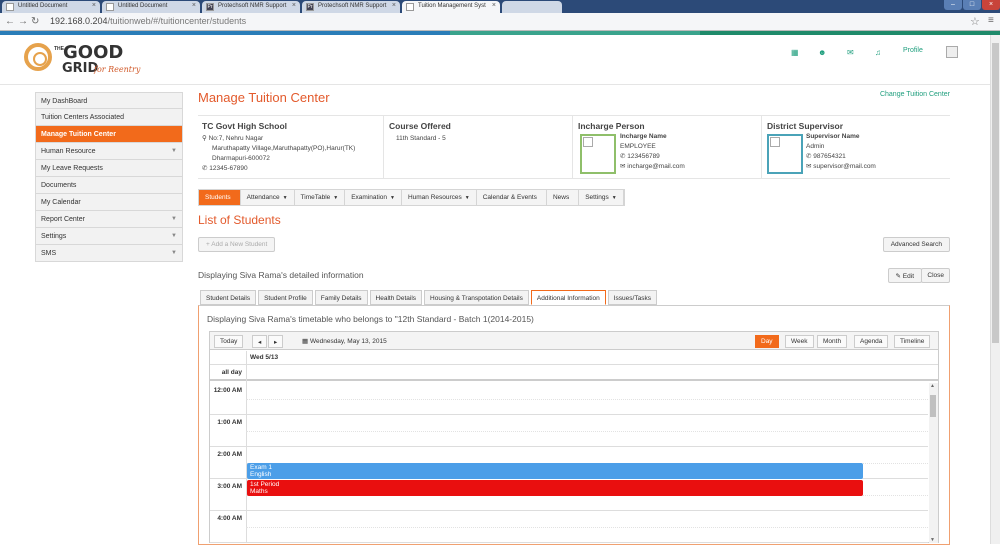  Describe the element at coordinates (832, 341) in the screenshot. I see `view-month-button: Month` at that location.